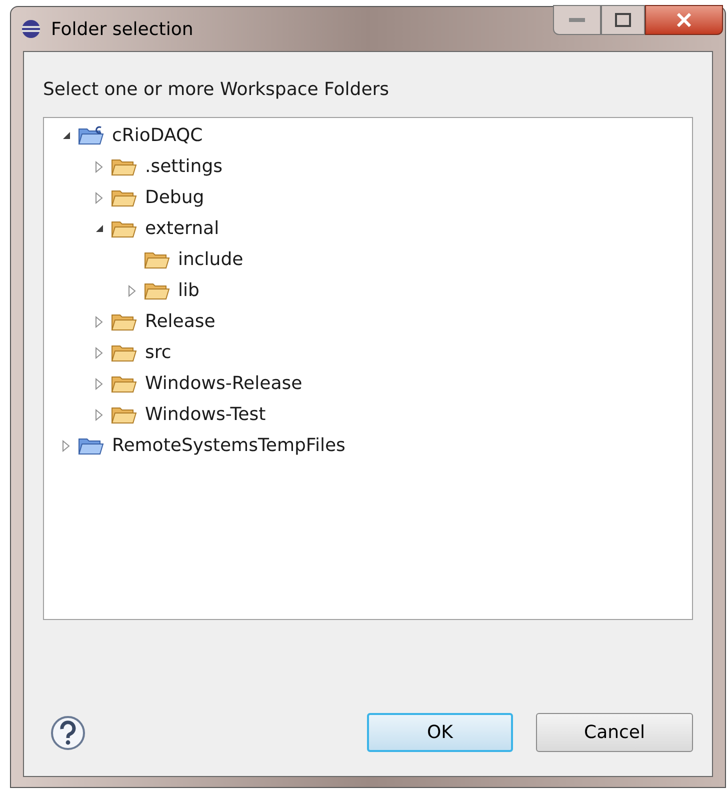  I want to click on help-icon, so click(68, 732).